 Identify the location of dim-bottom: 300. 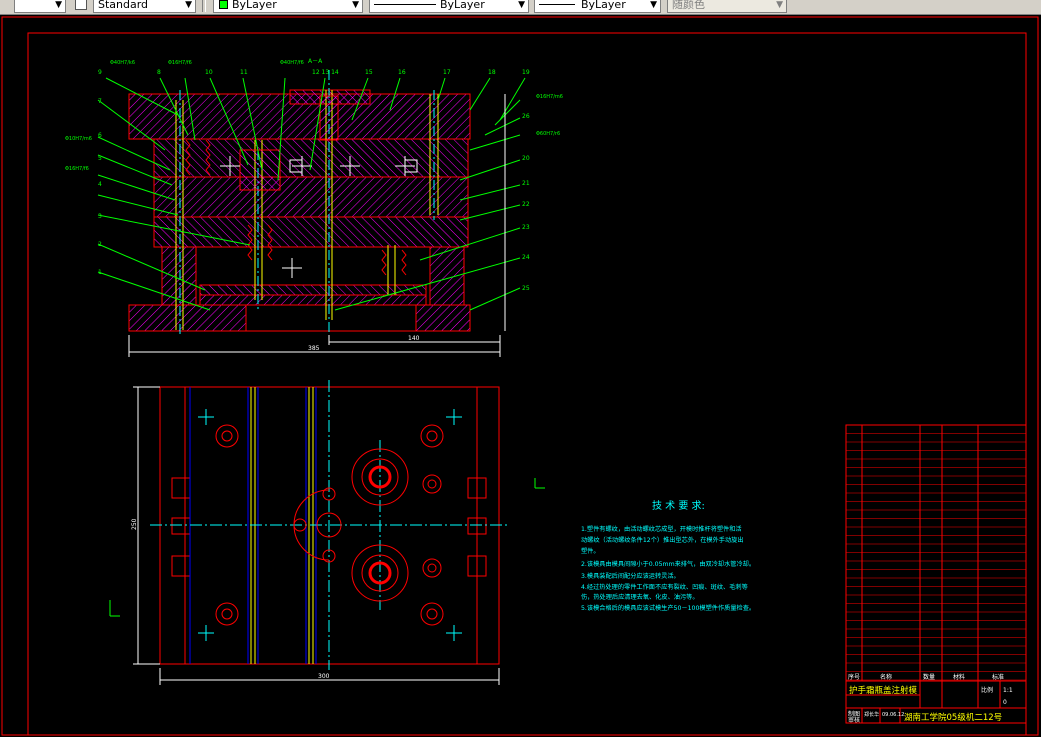
(324, 676).